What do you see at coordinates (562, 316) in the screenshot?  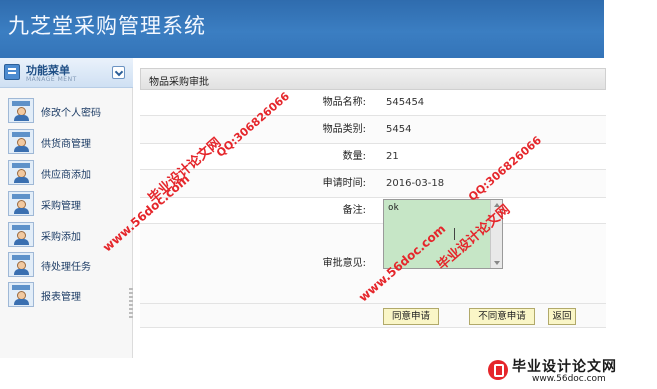 I see `back-button: 返回` at bounding box center [562, 316].